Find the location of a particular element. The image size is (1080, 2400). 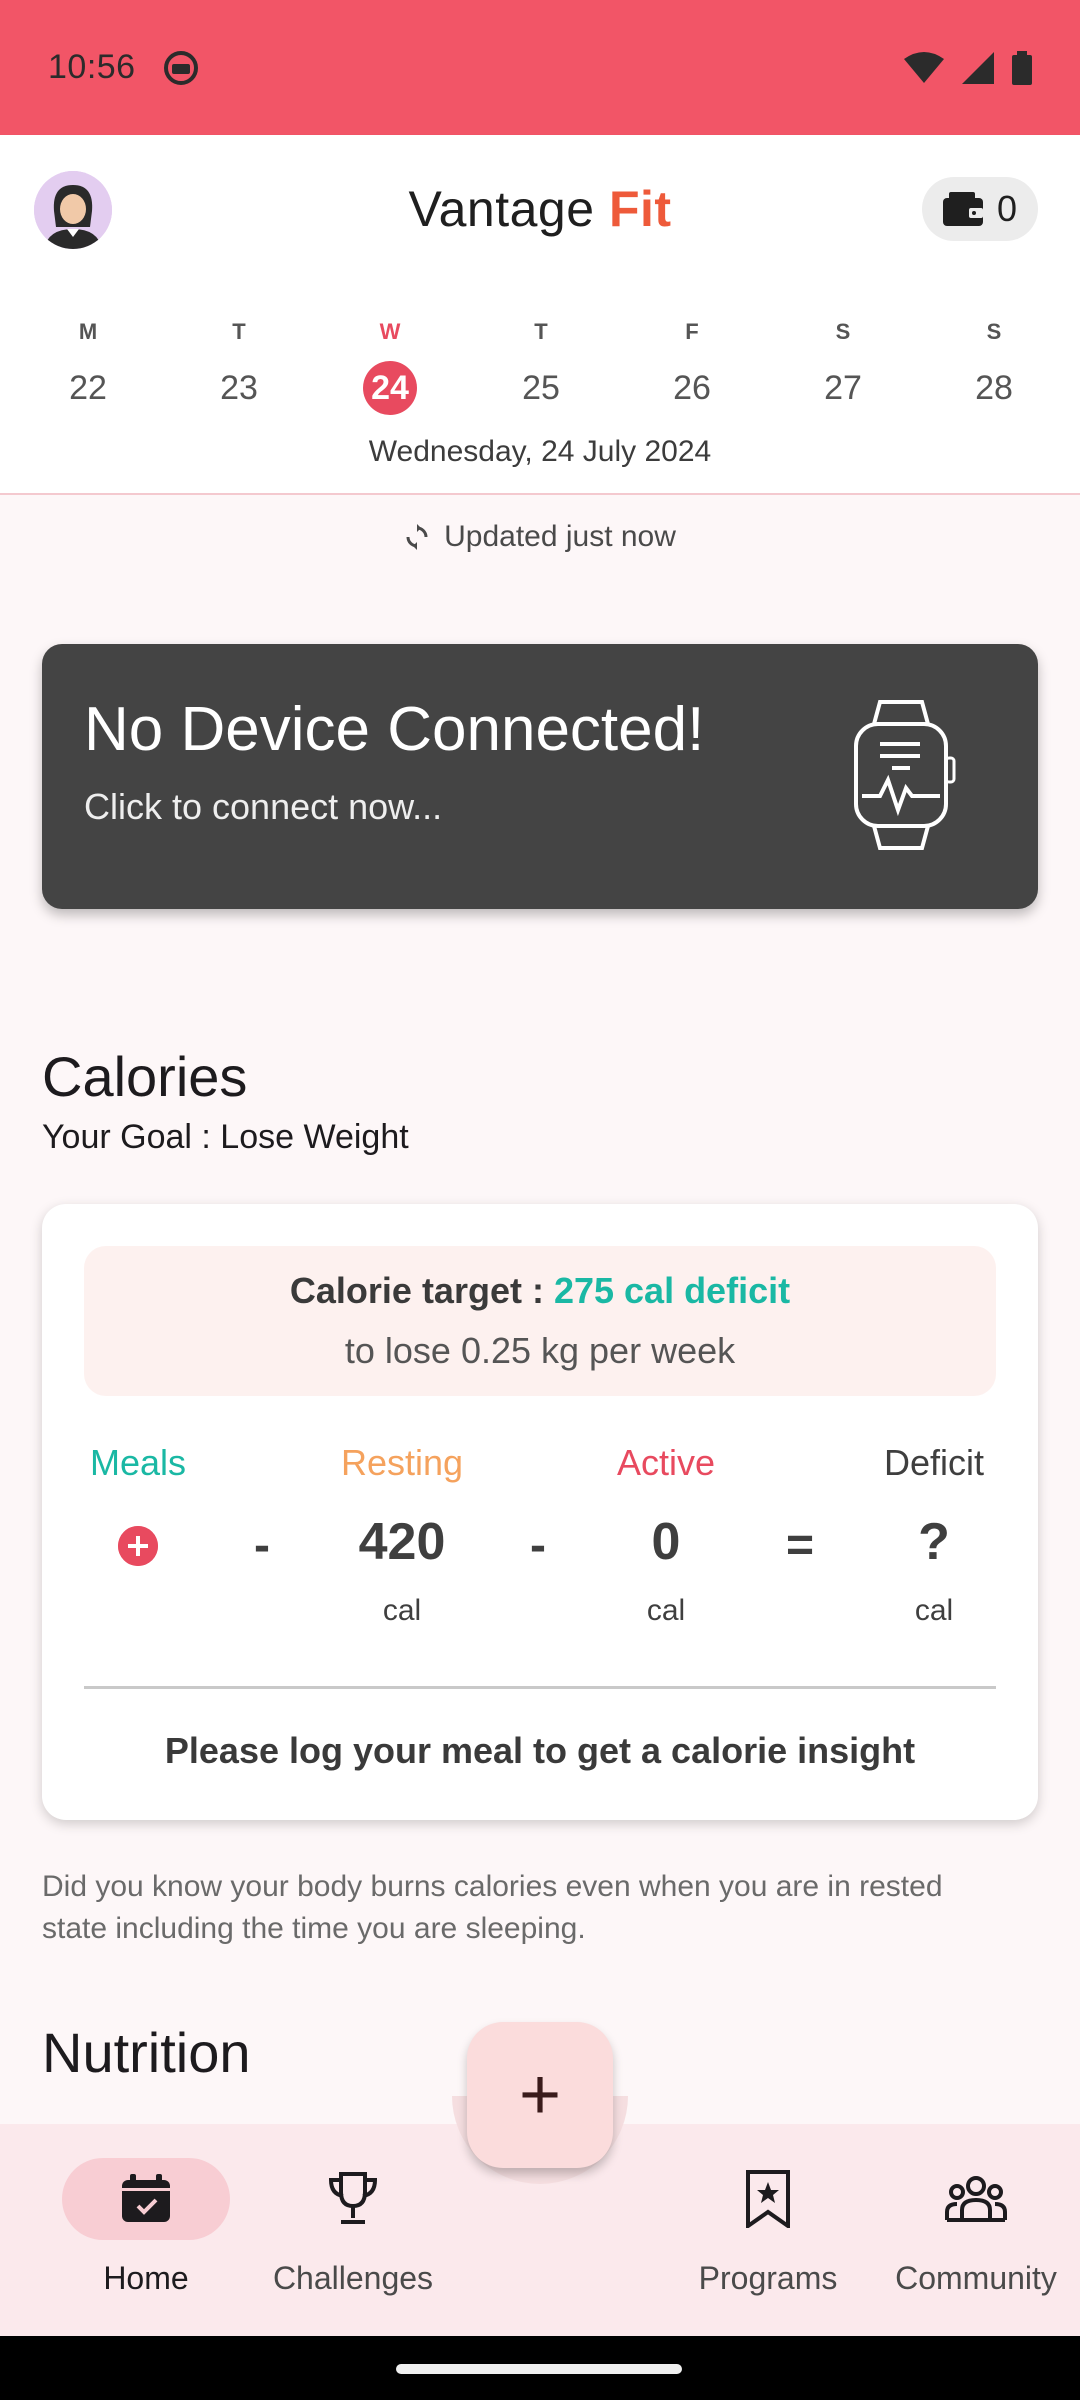

day-number: 23 is located at coordinates (239, 388).